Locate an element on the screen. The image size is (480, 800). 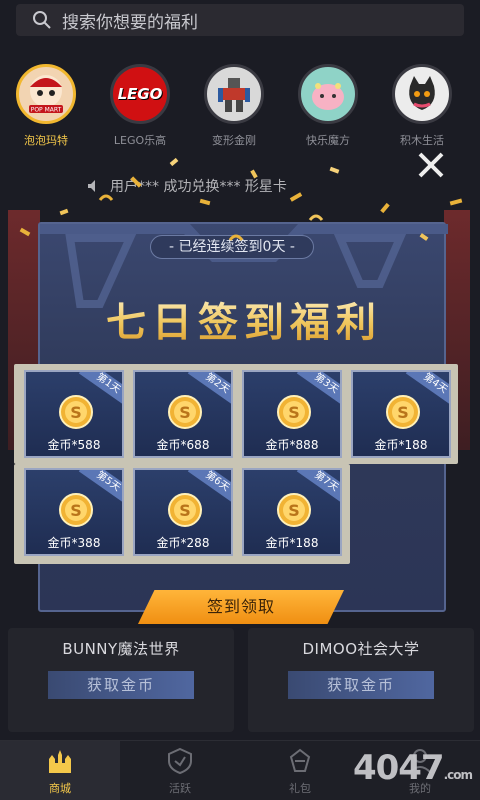
brand-name: 变形金刚 is located at coordinates (234, 140).